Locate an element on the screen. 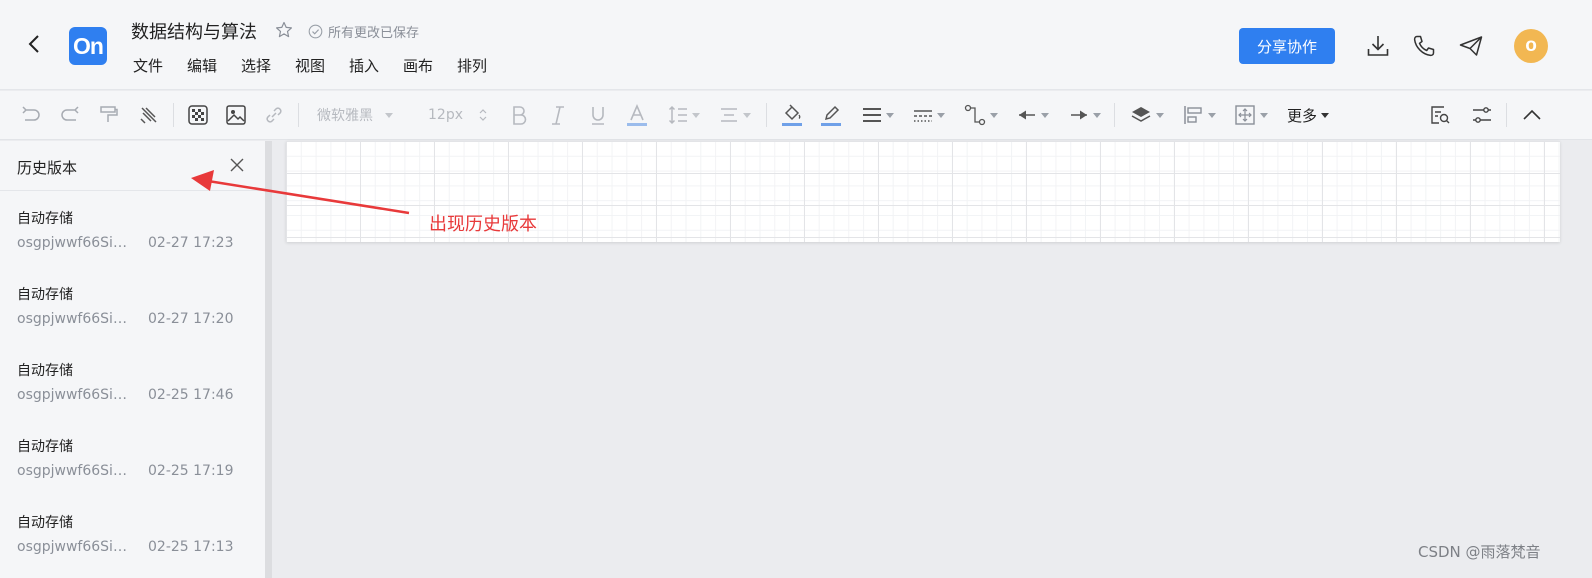 The height and width of the screenshot is (578, 1592). start-arrow-select is located at coordinates (1033, 115).